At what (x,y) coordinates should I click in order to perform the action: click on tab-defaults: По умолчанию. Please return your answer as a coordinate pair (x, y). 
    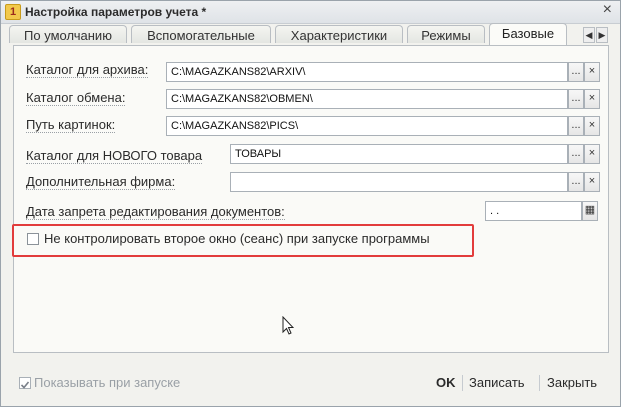
    Looking at the image, I should click on (68, 34).